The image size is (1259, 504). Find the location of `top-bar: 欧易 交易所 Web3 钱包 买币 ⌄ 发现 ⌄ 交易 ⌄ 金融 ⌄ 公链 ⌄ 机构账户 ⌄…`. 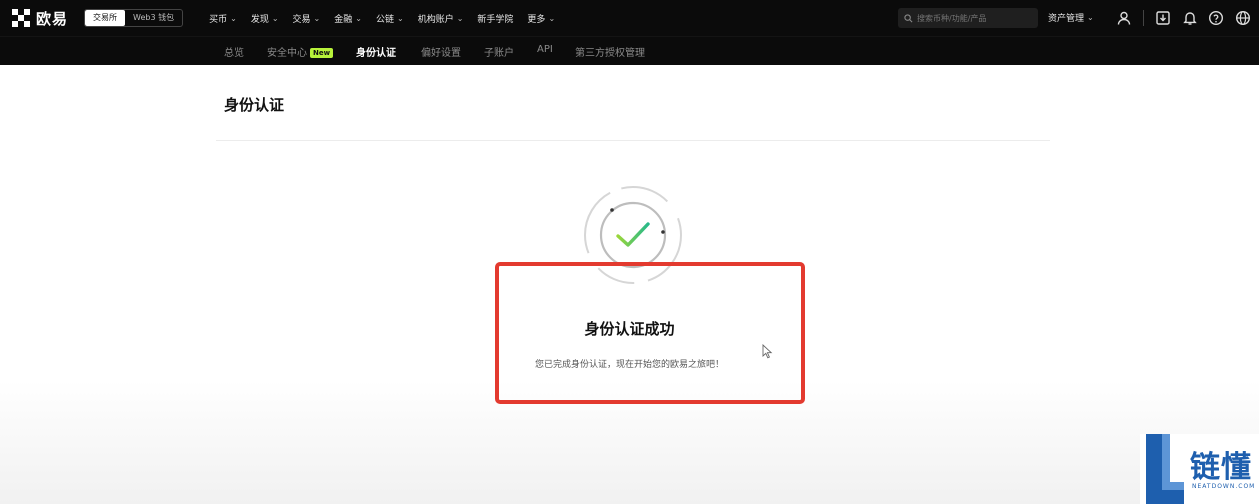

top-bar: 欧易 交易所 Web3 钱包 买币 ⌄ 发现 ⌄ 交易 ⌄ 金融 ⌄ 公链 ⌄ 机构账户 ⌄… is located at coordinates (629, 18).